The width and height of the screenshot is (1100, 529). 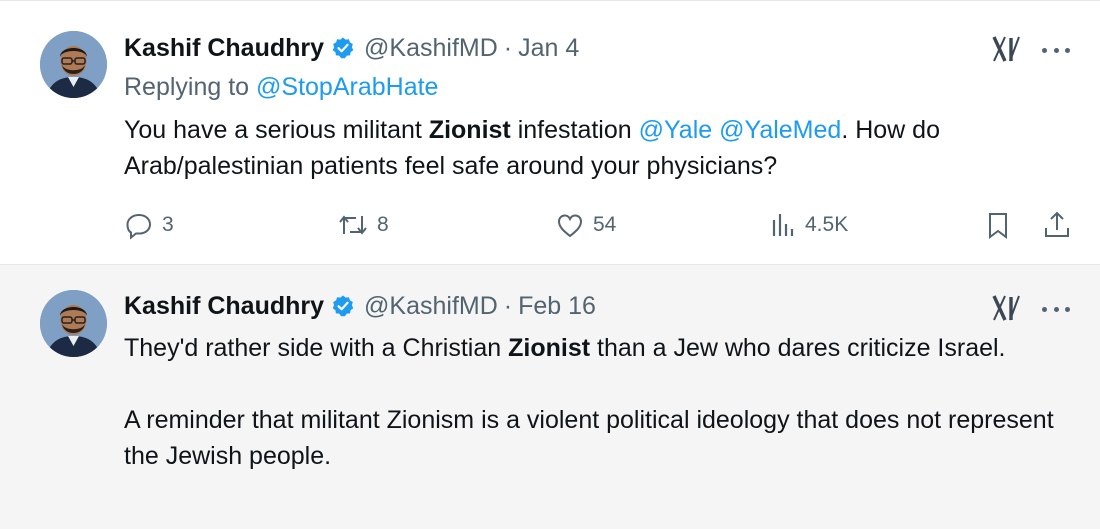 I want to click on replying-prefix: Replying to, so click(x=187, y=87).